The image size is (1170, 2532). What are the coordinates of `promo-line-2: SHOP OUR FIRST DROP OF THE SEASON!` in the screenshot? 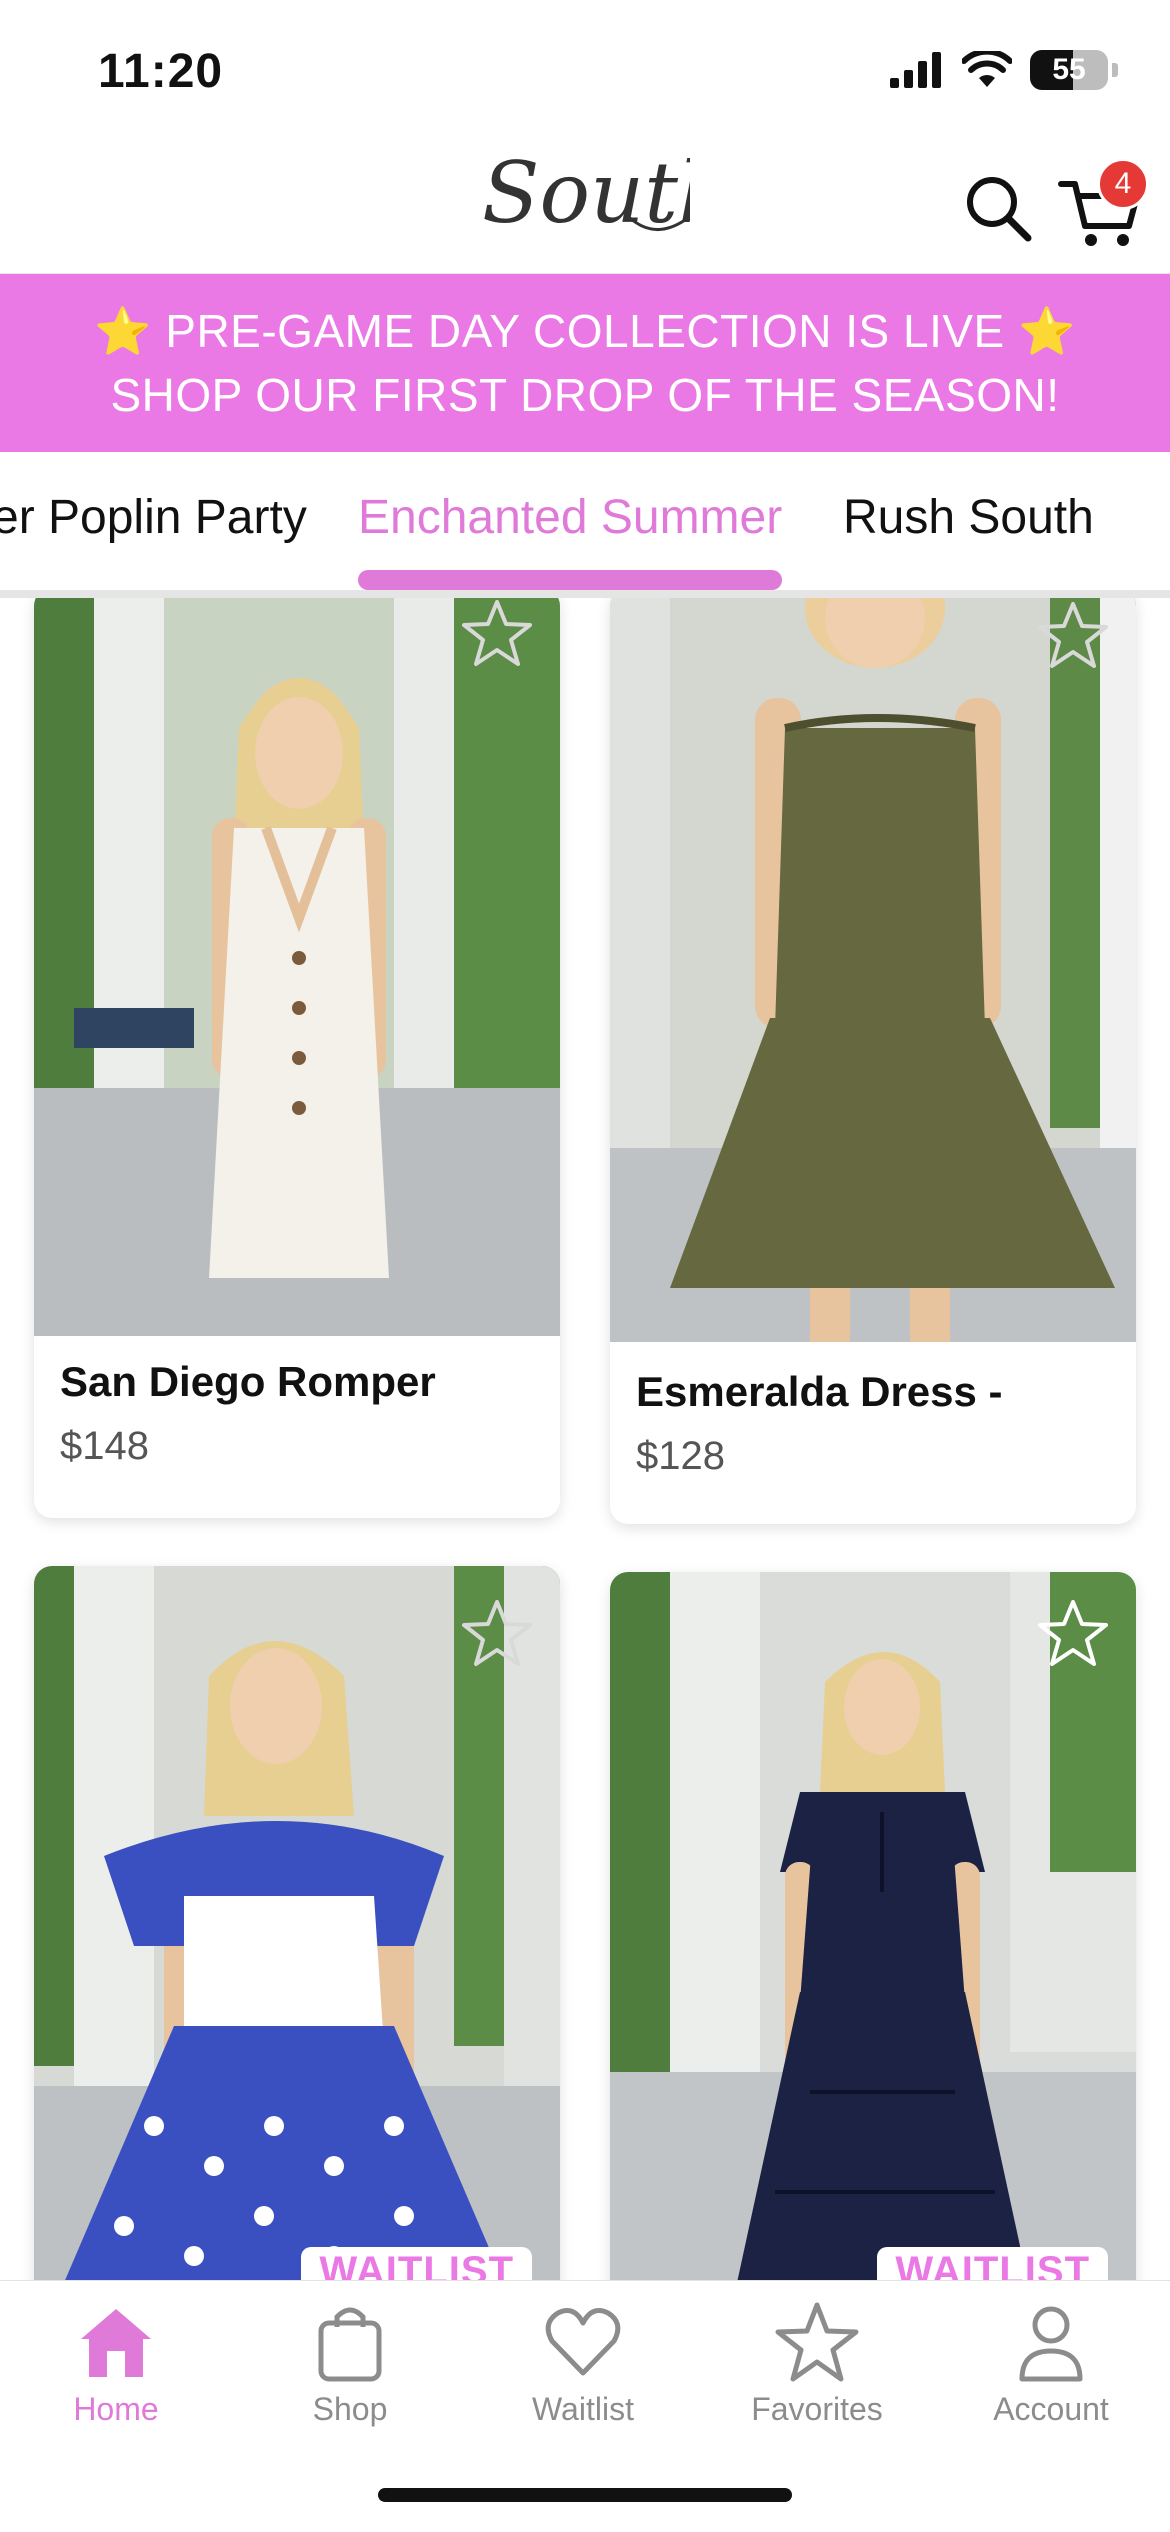 It's located at (585, 395).